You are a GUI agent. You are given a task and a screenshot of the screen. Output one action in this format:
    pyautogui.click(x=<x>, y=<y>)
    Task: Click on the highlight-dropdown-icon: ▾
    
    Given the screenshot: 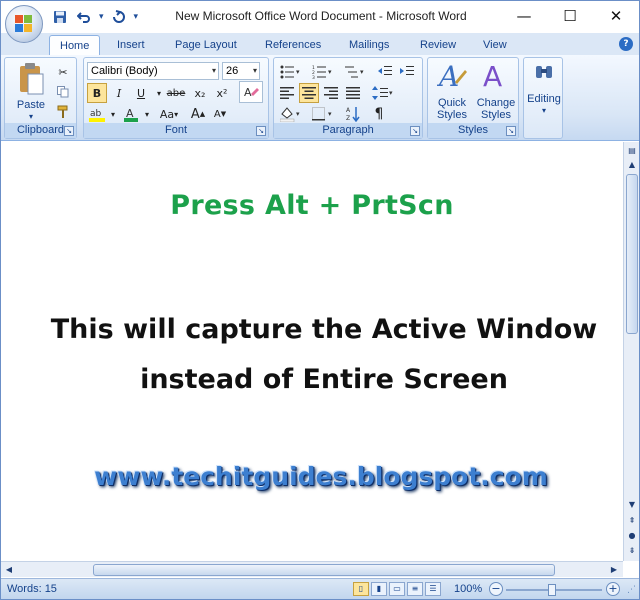 What is the action you would take?
    pyautogui.click(x=113, y=114)
    